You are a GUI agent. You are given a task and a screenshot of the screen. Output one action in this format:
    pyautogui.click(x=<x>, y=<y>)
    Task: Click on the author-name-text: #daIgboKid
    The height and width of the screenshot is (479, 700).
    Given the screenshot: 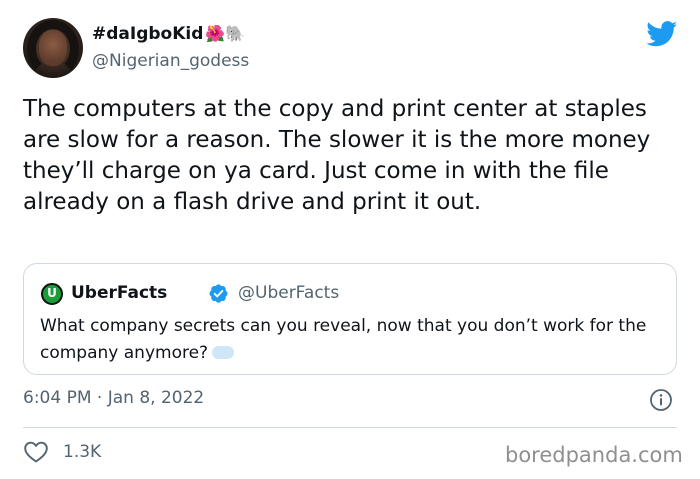 What is the action you would take?
    pyautogui.click(x=148, y=34)
    